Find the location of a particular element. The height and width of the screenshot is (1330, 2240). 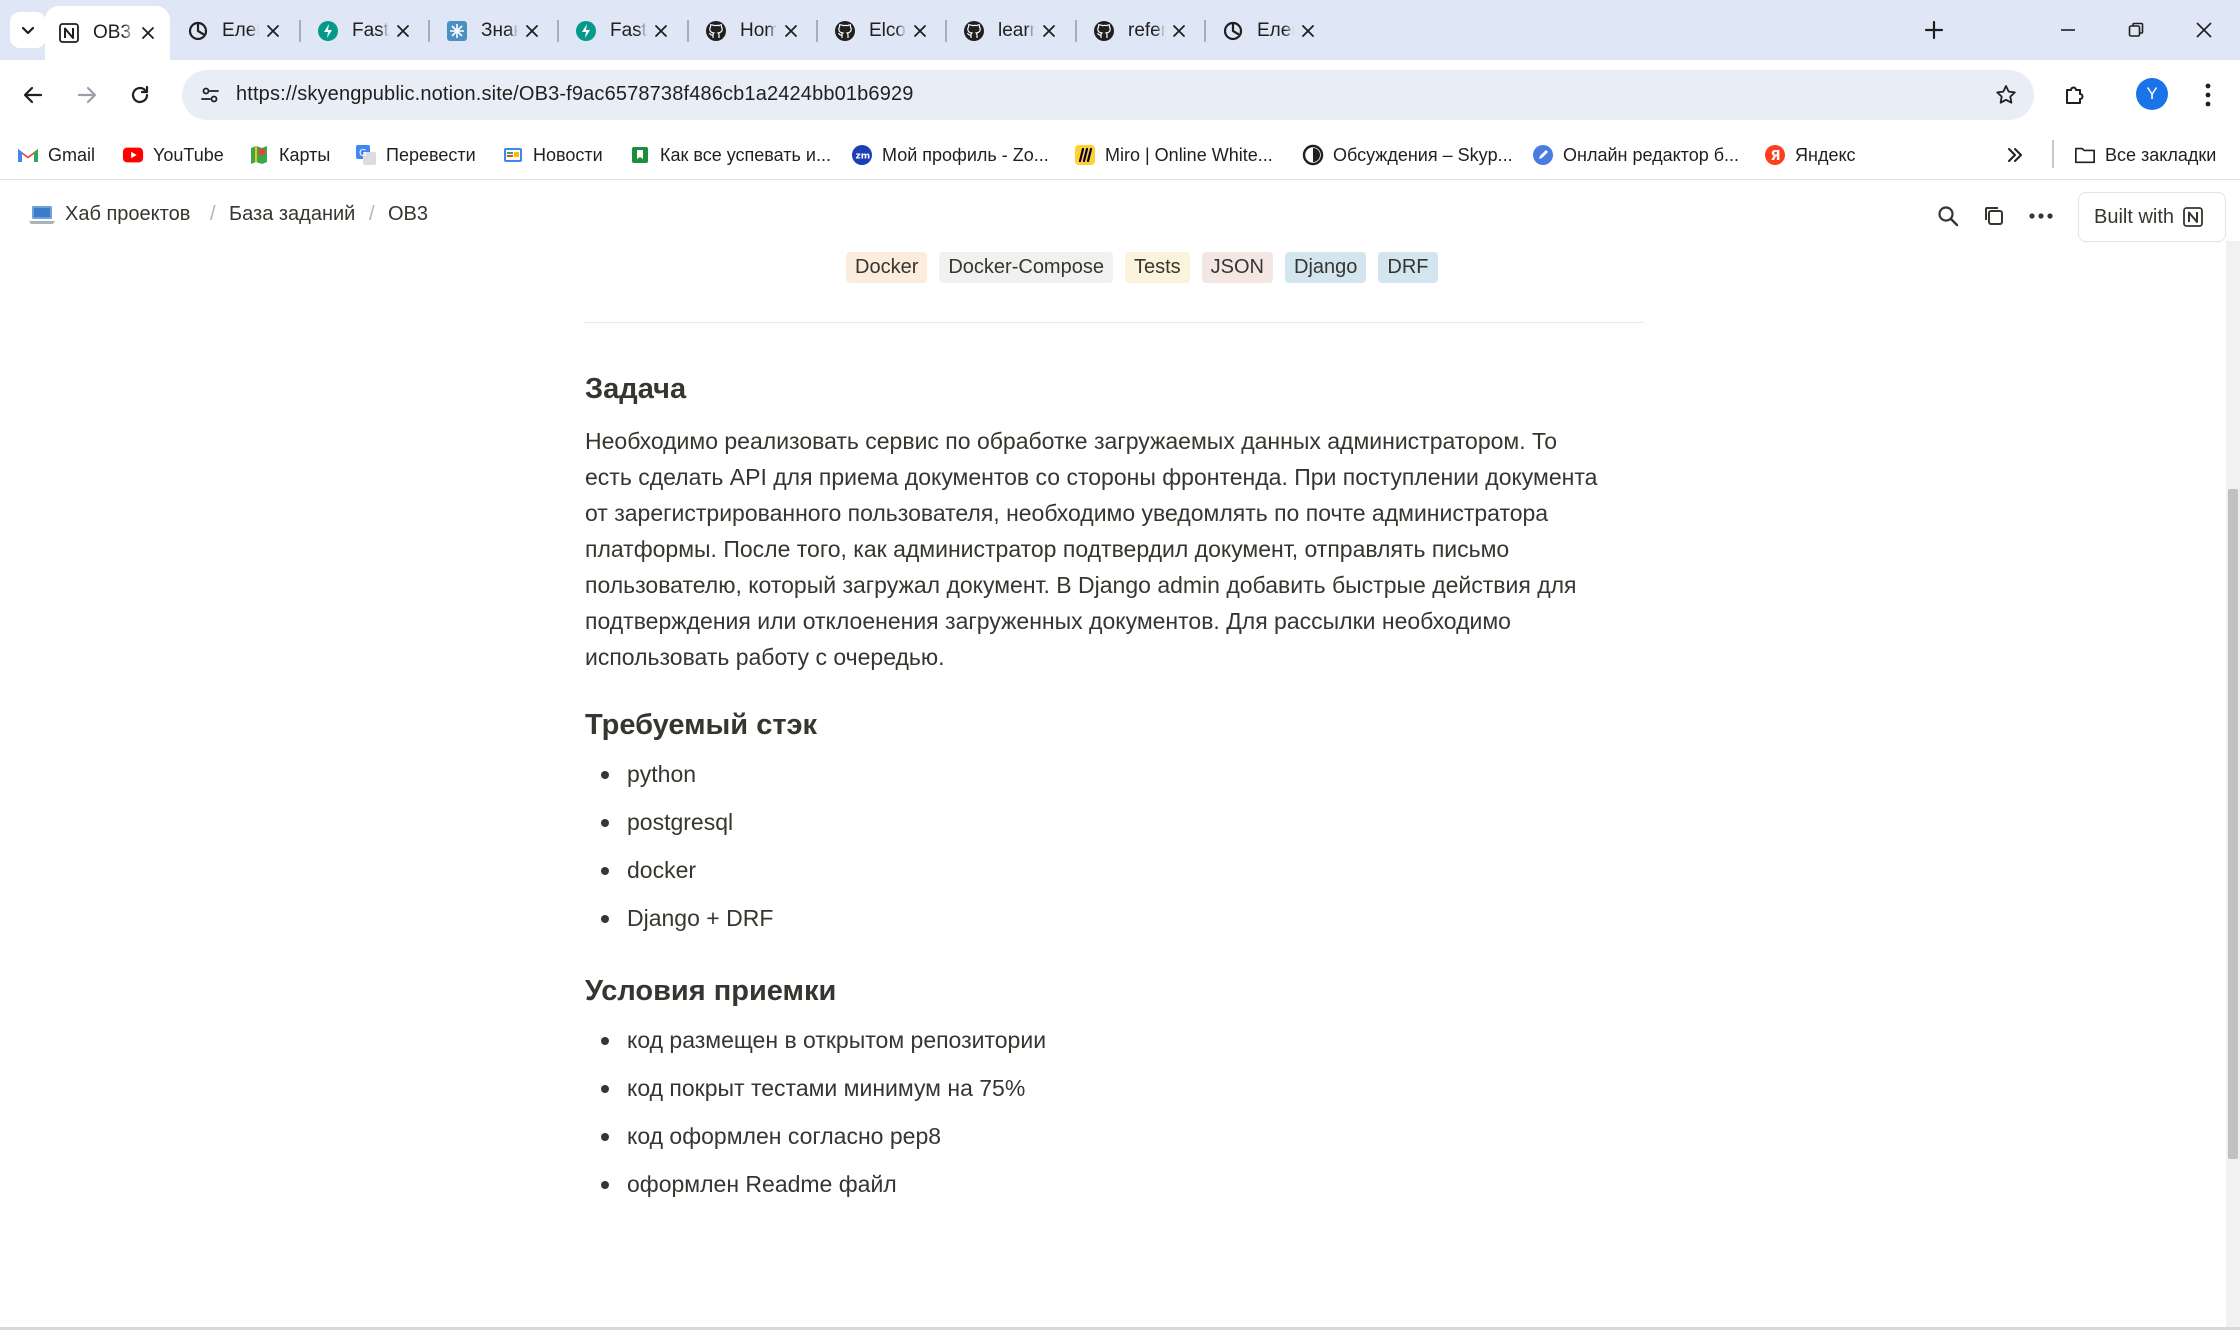

tag-chip: Docker is located at coordinates (887, 267).